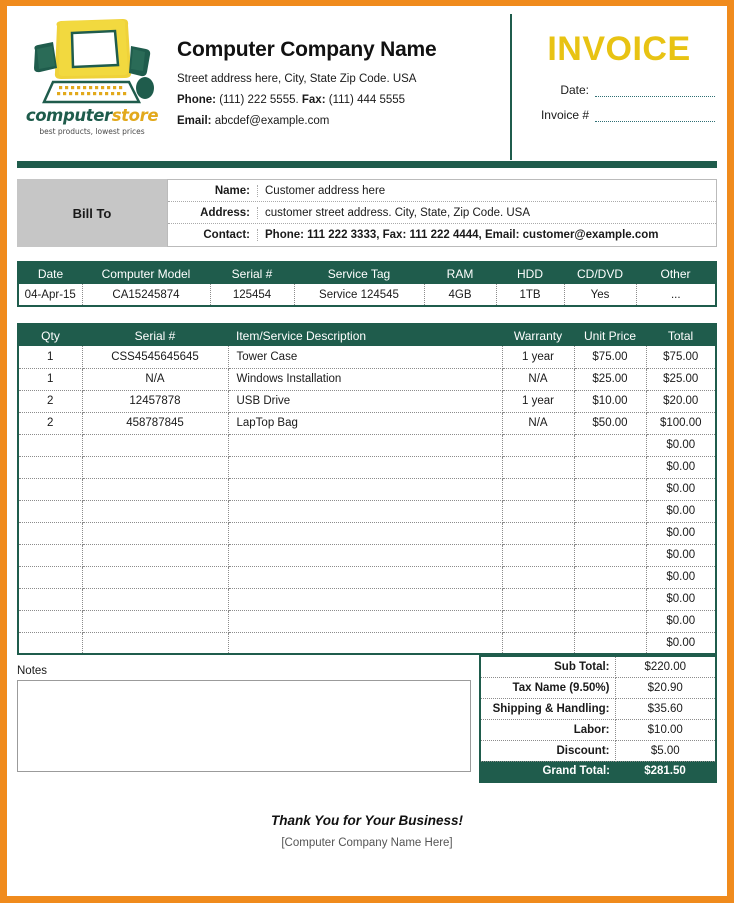  What do you see at coordinates (610, 423) in the screenshot?
I see `items-cell-unit_price: $50.00` at bounding box center [610, 423].